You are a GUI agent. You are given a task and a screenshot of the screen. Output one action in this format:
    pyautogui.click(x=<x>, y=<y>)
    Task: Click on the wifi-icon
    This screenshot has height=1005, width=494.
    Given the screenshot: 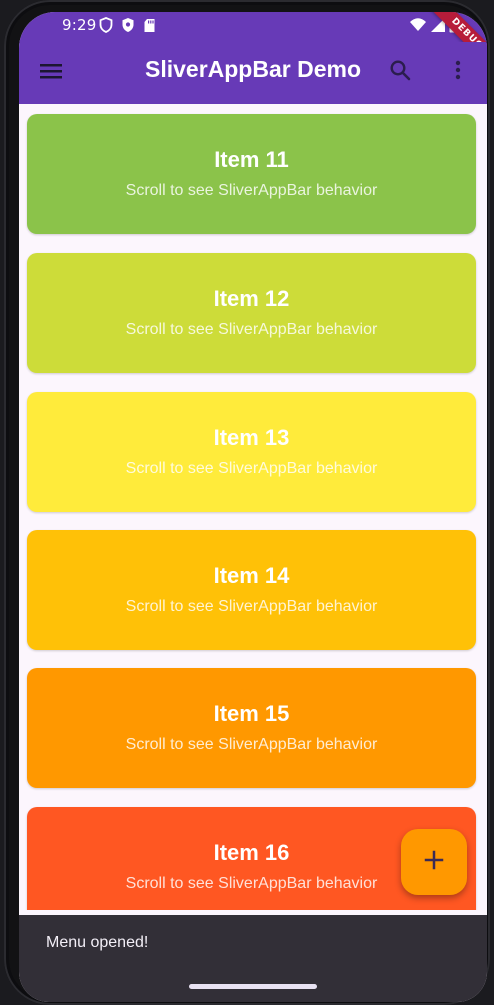 What is the action you would take?
    pyautogui.click(x=418, y=27)
    